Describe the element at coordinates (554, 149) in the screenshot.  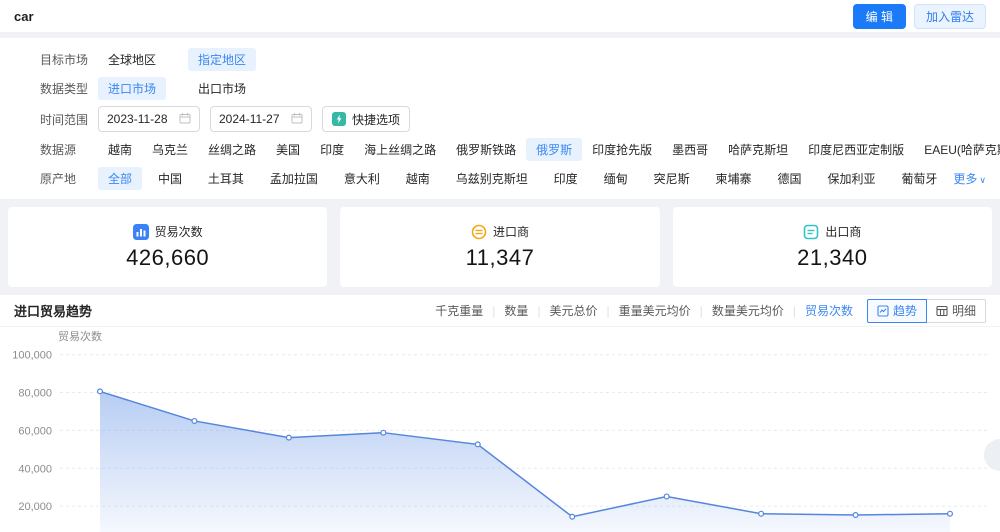
I see `filter-option: 俄罗斯` at that location.